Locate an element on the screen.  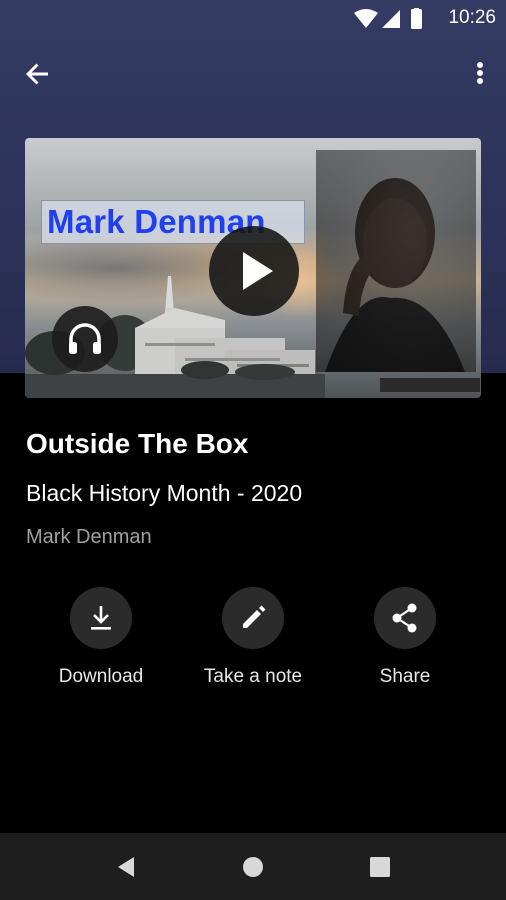
app-bar is located at coordinates (253, 74).